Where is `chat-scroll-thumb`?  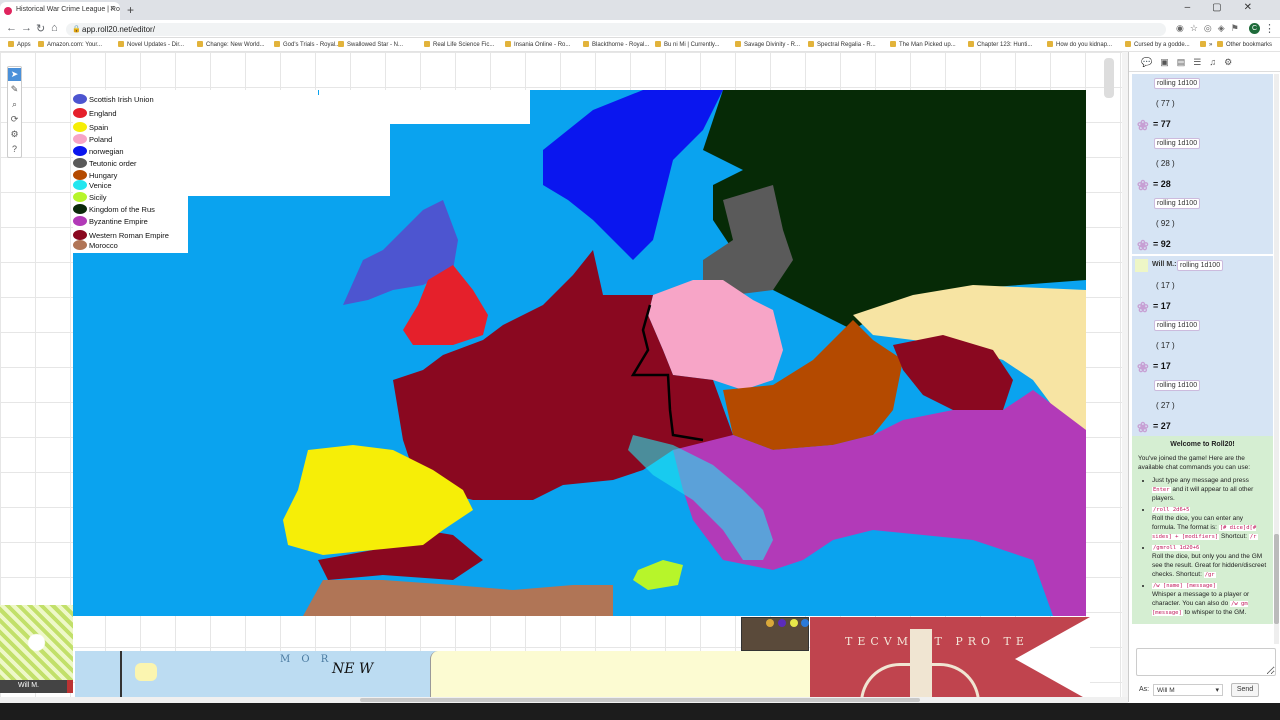
chat-scroll-thumb is located at coordinates (1276, 579).